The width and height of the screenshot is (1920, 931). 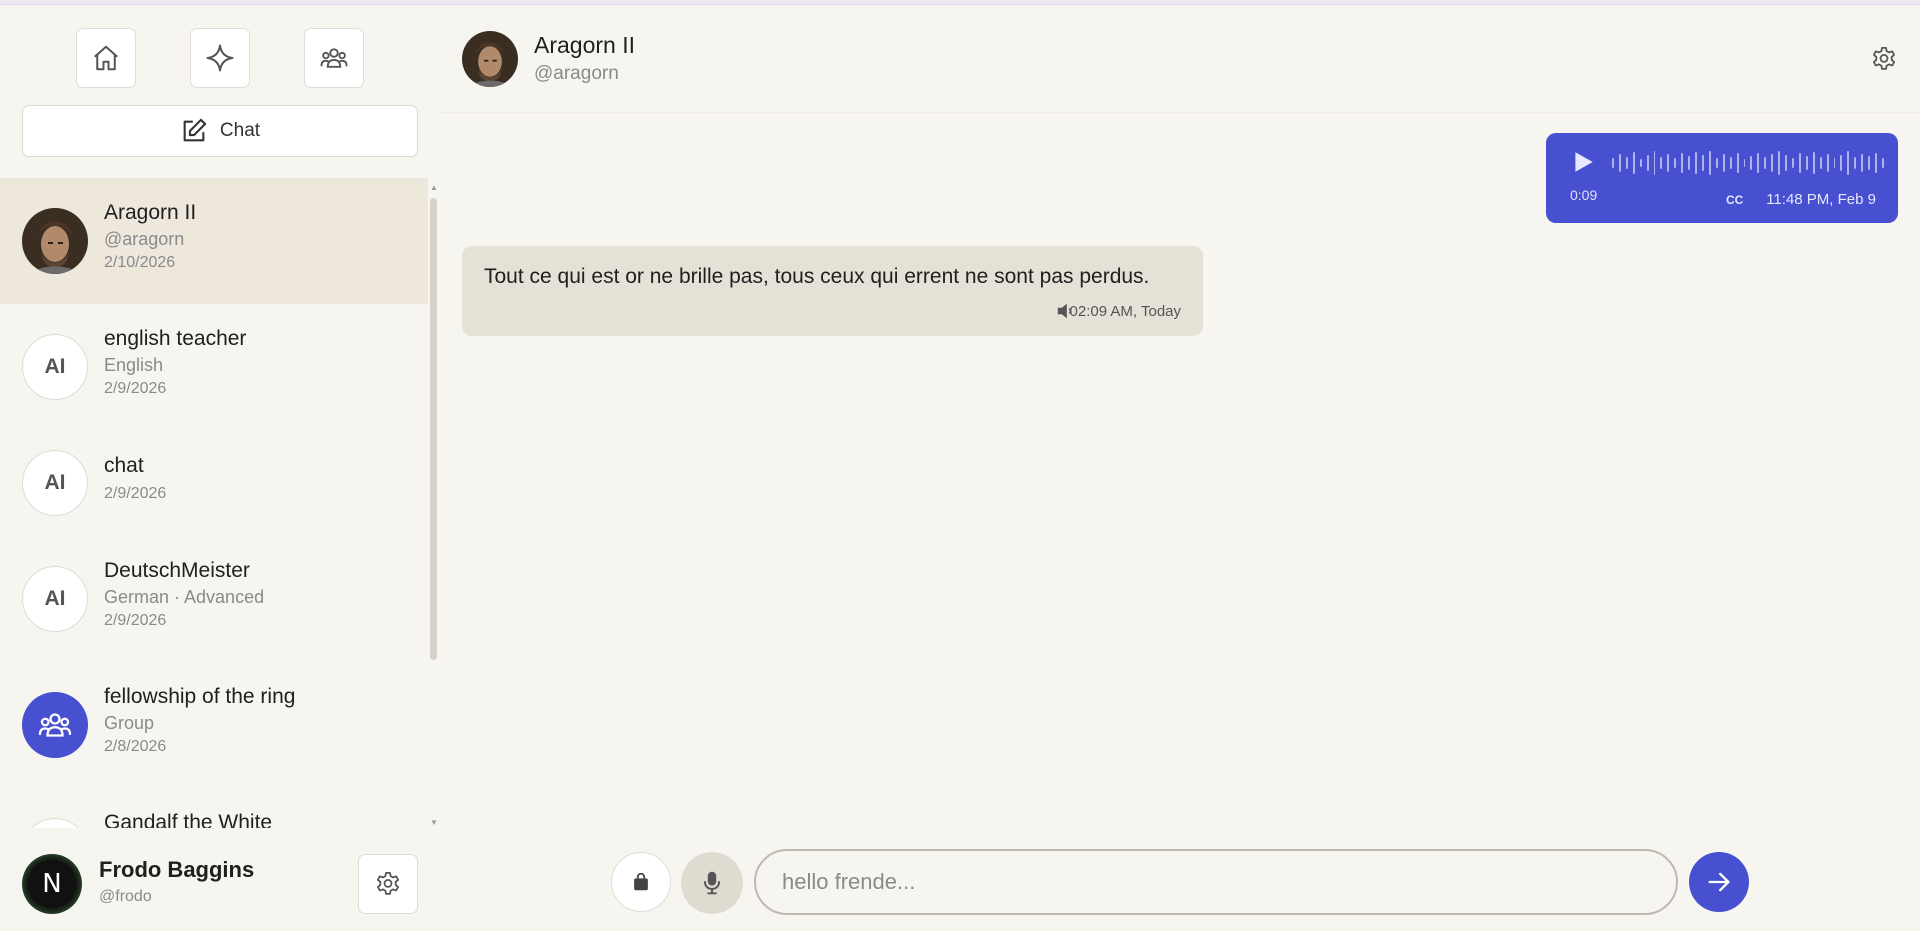 I want to click on shop-button, so click(x=641, y=882).